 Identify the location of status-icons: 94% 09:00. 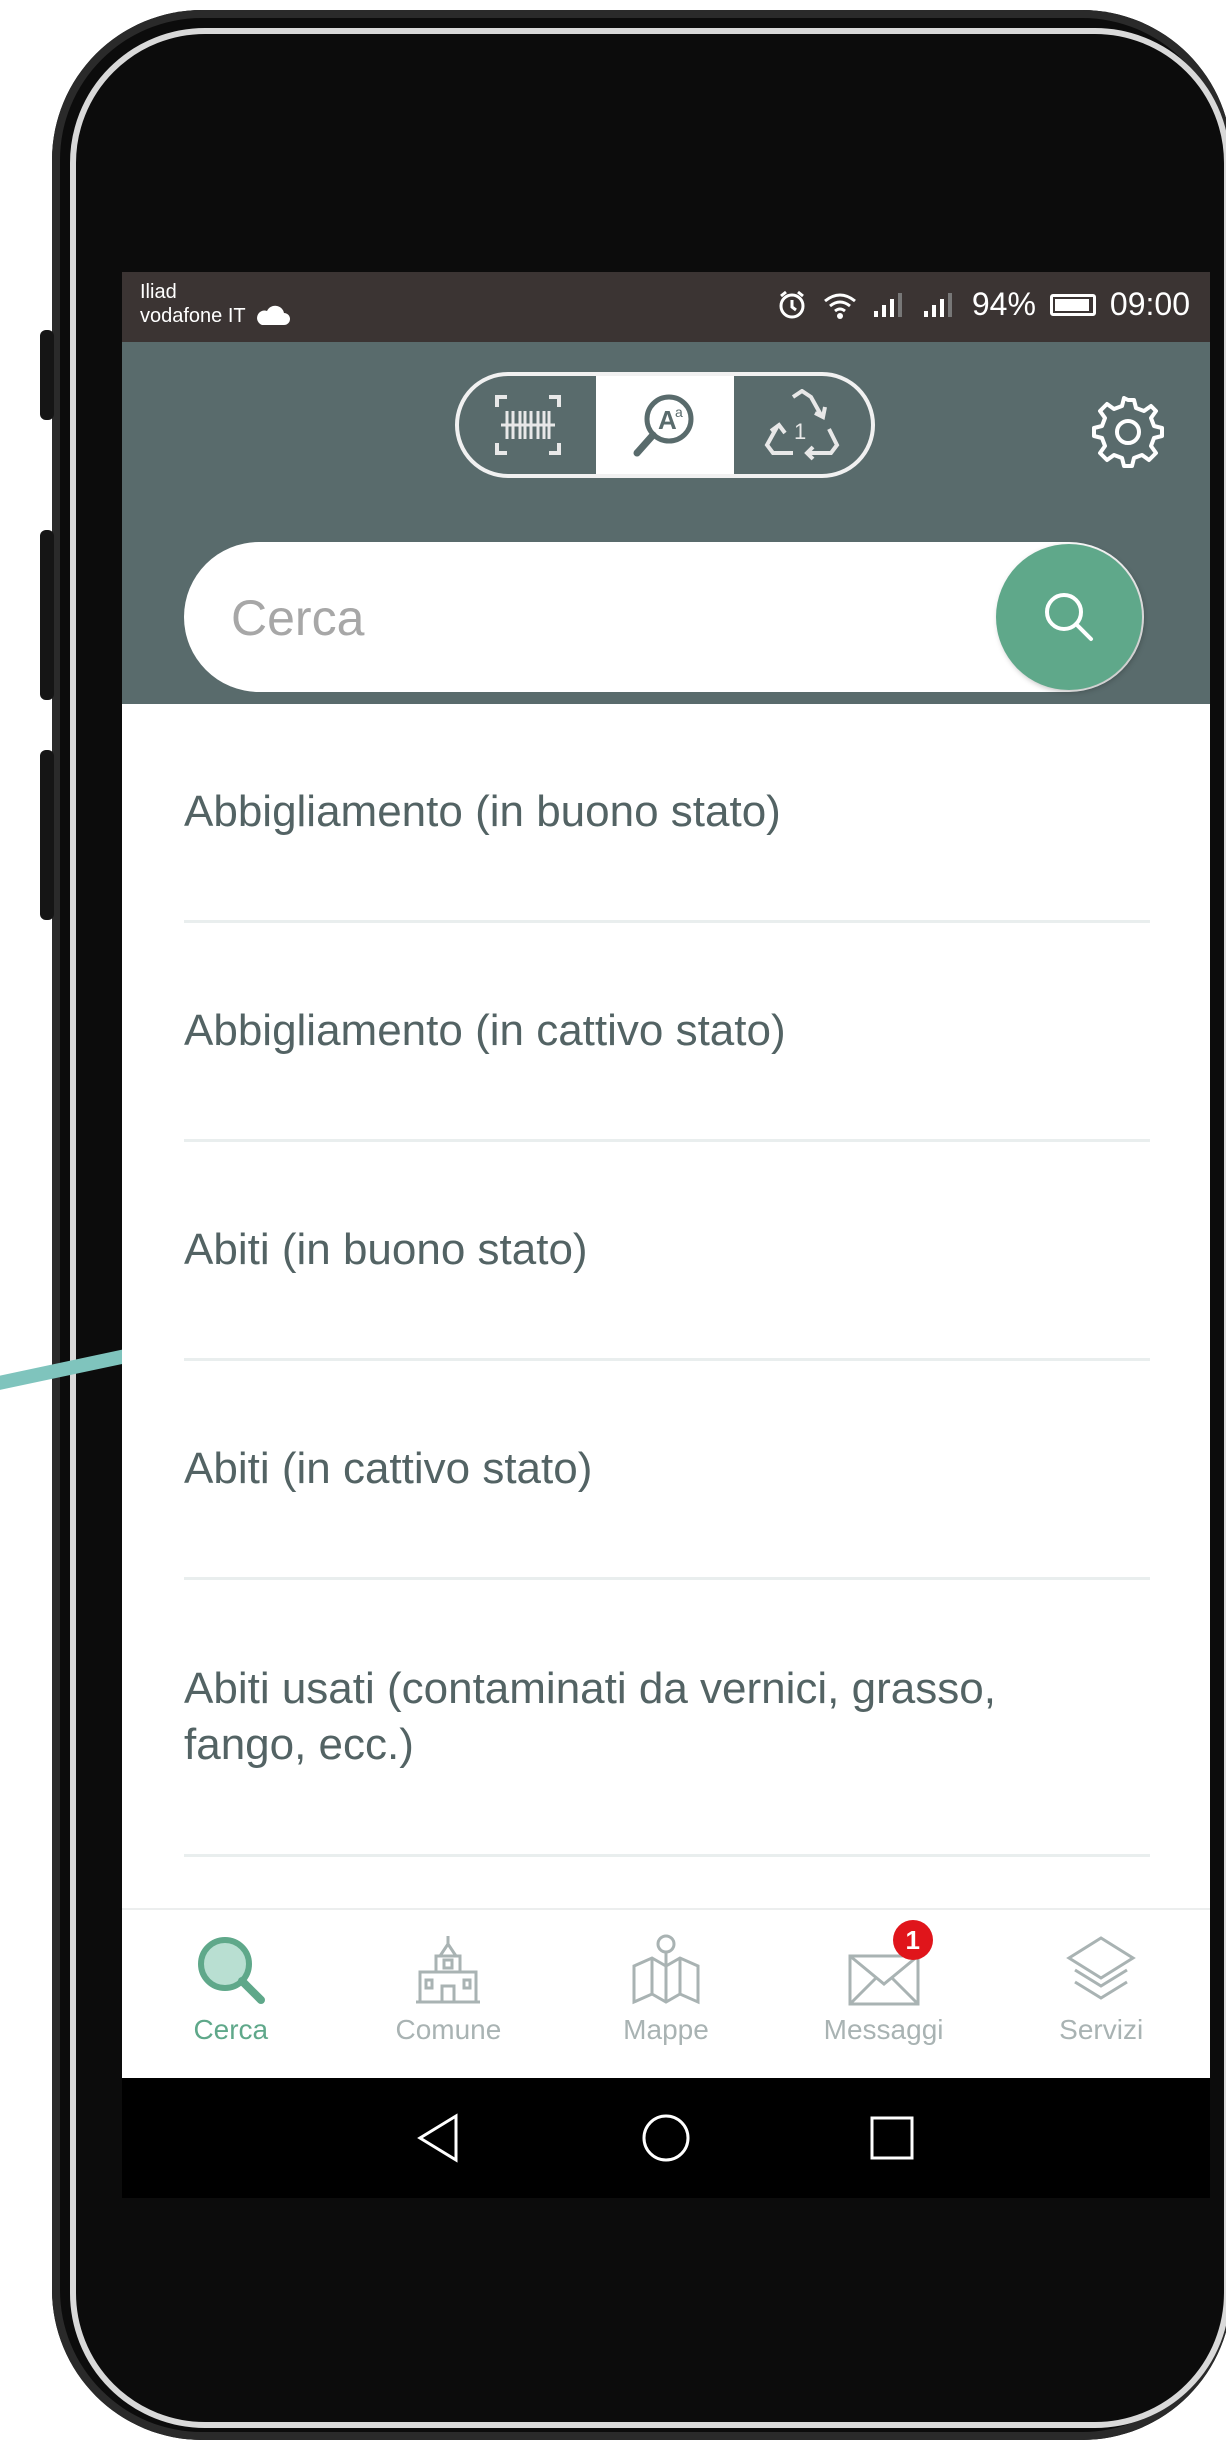
(983, 304).